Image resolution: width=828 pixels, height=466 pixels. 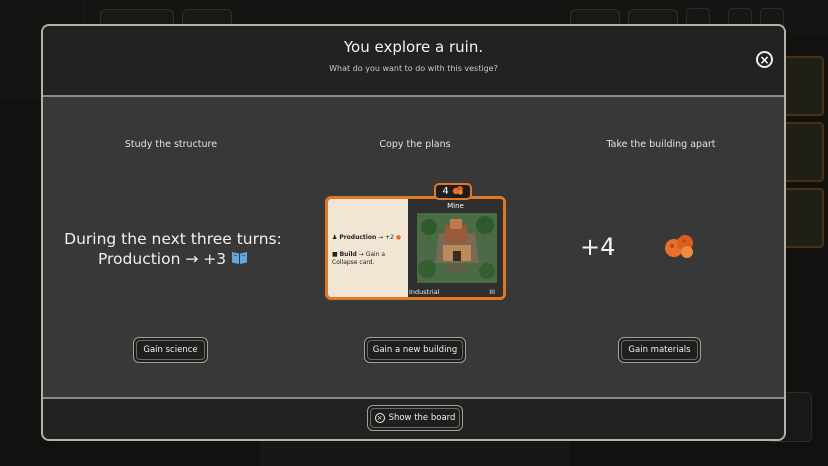 What do you see at coordinates (335, 237) in the screenshot?
I see `worker-icon: ♟` at bounding box center [335, 237].